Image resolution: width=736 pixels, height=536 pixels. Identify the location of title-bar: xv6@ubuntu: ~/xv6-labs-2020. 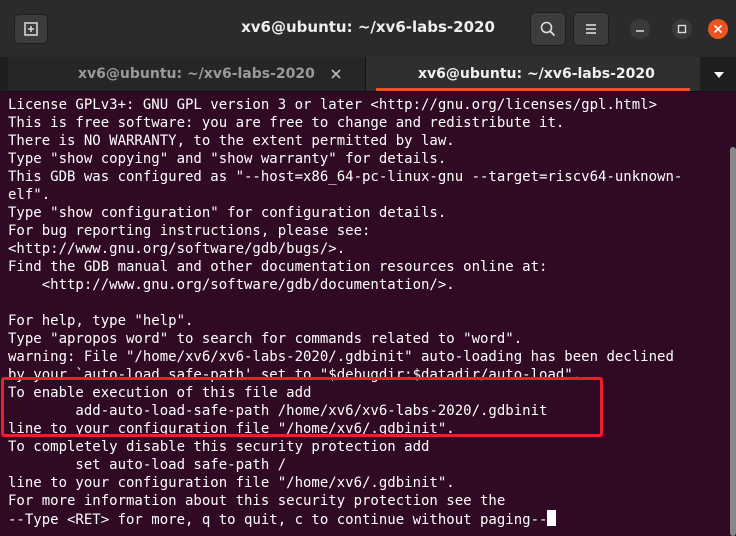
(368, 28).